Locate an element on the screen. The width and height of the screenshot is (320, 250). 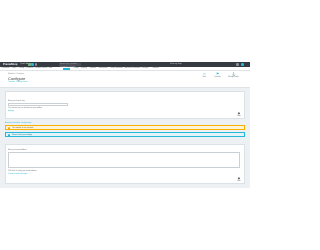
tab-stats: Stats is located at coordinates (50, 69).